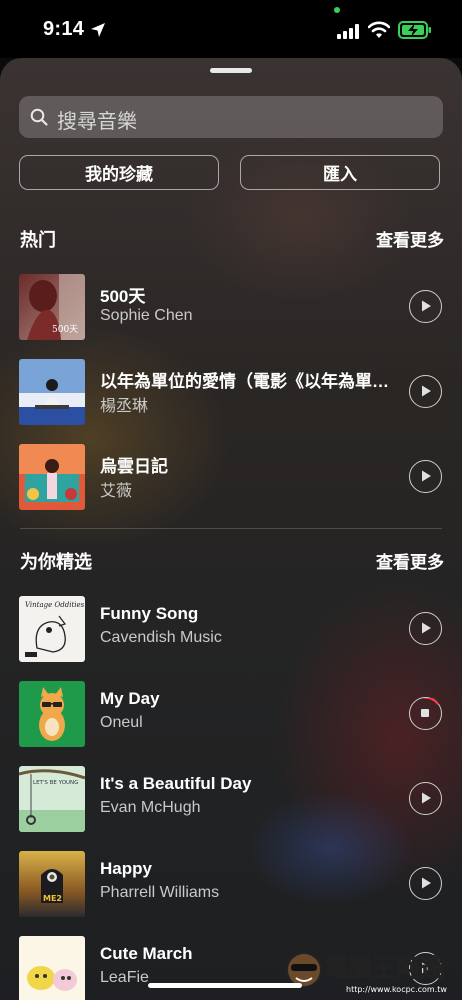 This screenshot has width=462, height=1000. Describe the element at coordinates (52, 307) in the screenshot. I see `album-art: 500天` at that location.